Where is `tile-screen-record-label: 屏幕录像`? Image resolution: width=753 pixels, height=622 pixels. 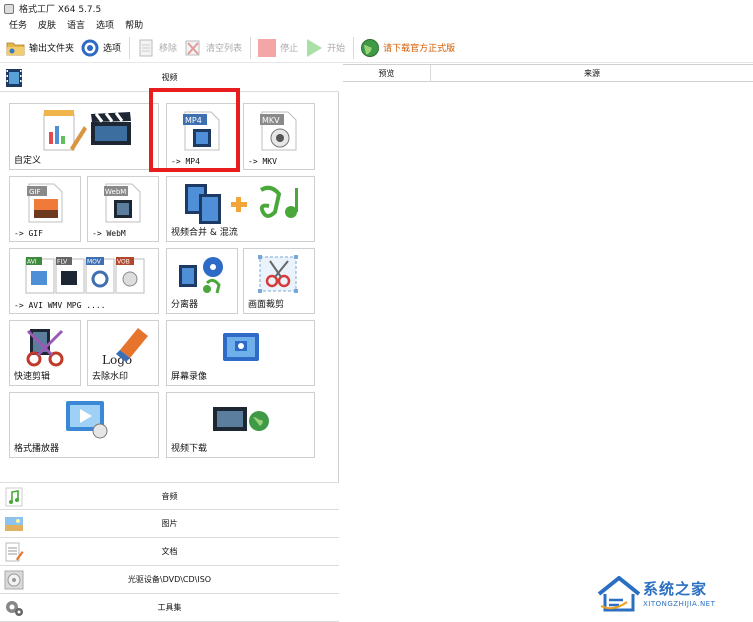 tile-screen-record-label: 屏幕录像 is located at coordinates (189, 377).